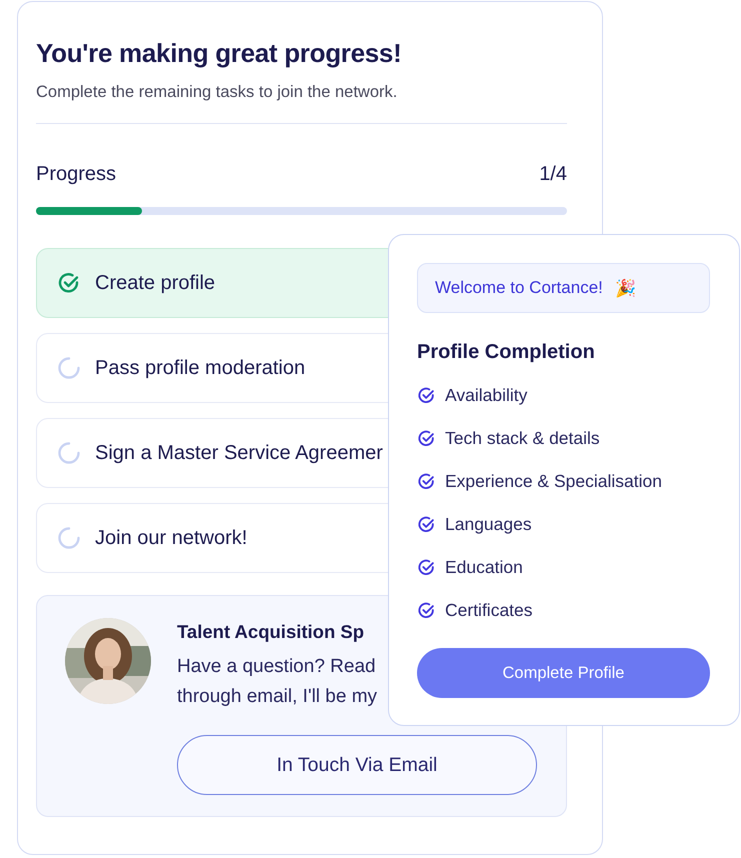 This screenshot has width=741, height=858. What do you see at coordinates (489, 610) in the screenshot?
I see `checklist-item: Certificates` at bounding box center [489, 610].